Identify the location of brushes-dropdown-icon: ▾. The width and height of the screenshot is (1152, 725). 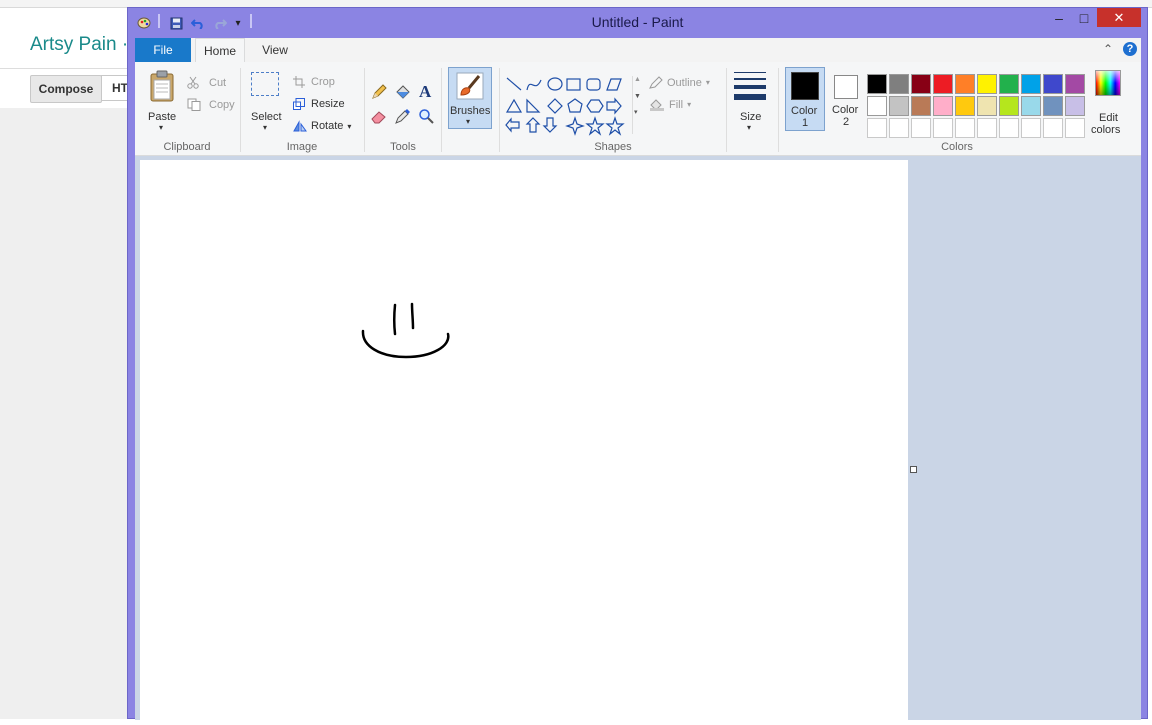
(468, 121).